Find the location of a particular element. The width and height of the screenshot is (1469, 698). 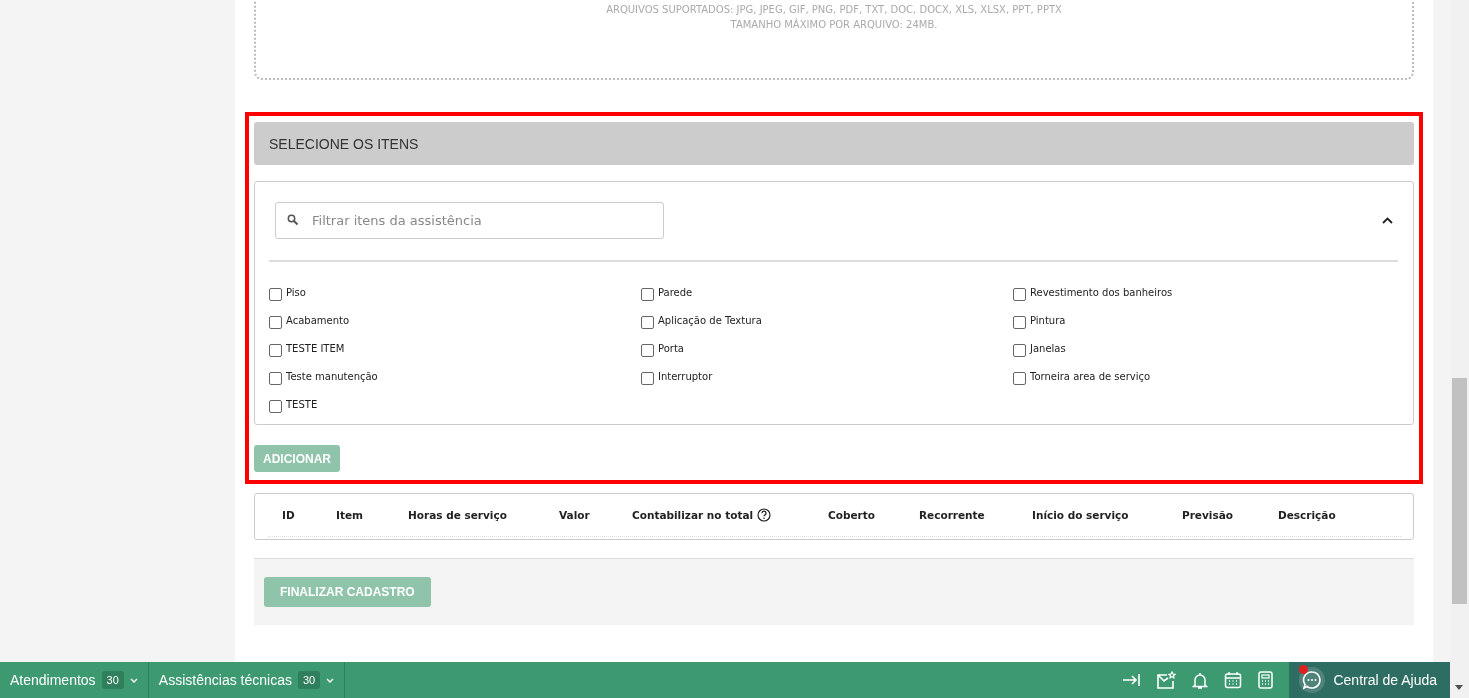

column-header: Recorrente is located at coordinates (952, 515).